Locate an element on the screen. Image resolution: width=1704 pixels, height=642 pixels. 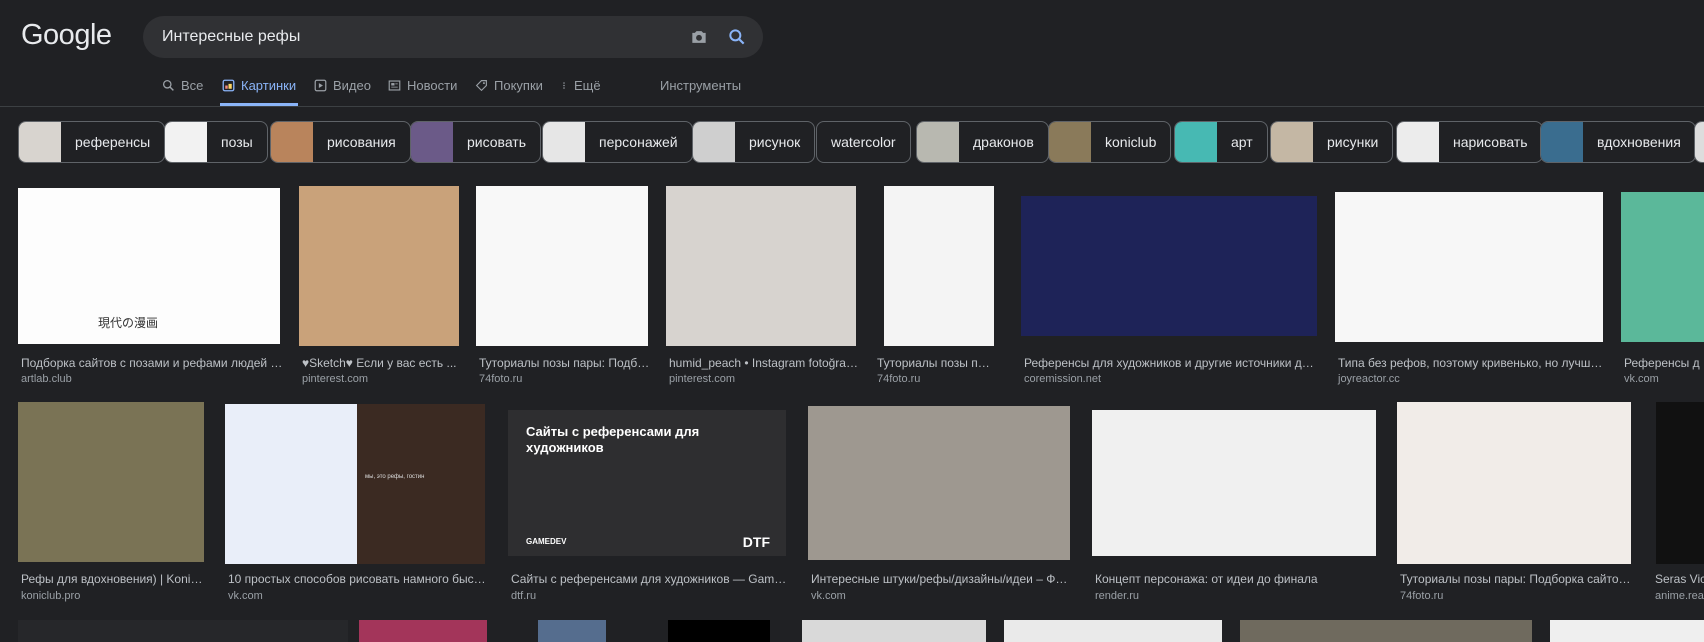
more-vert-icon is located at coordinates (564, 85).